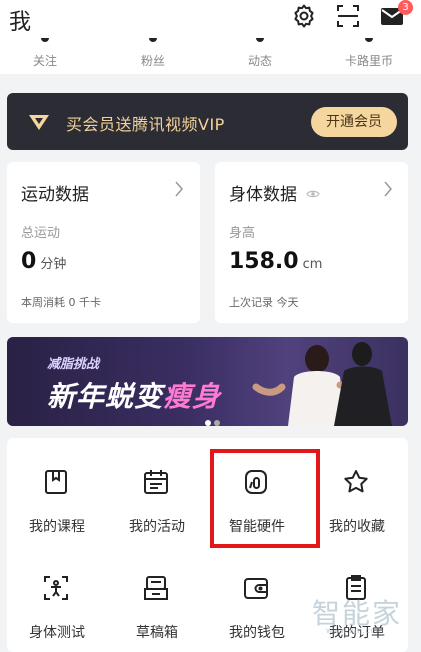 The image size is (421, 652). What do you see at coordinates (276, 261) in the screenshot?
I see `height-value: 158.0 cm` at bounding box center [276, 261].